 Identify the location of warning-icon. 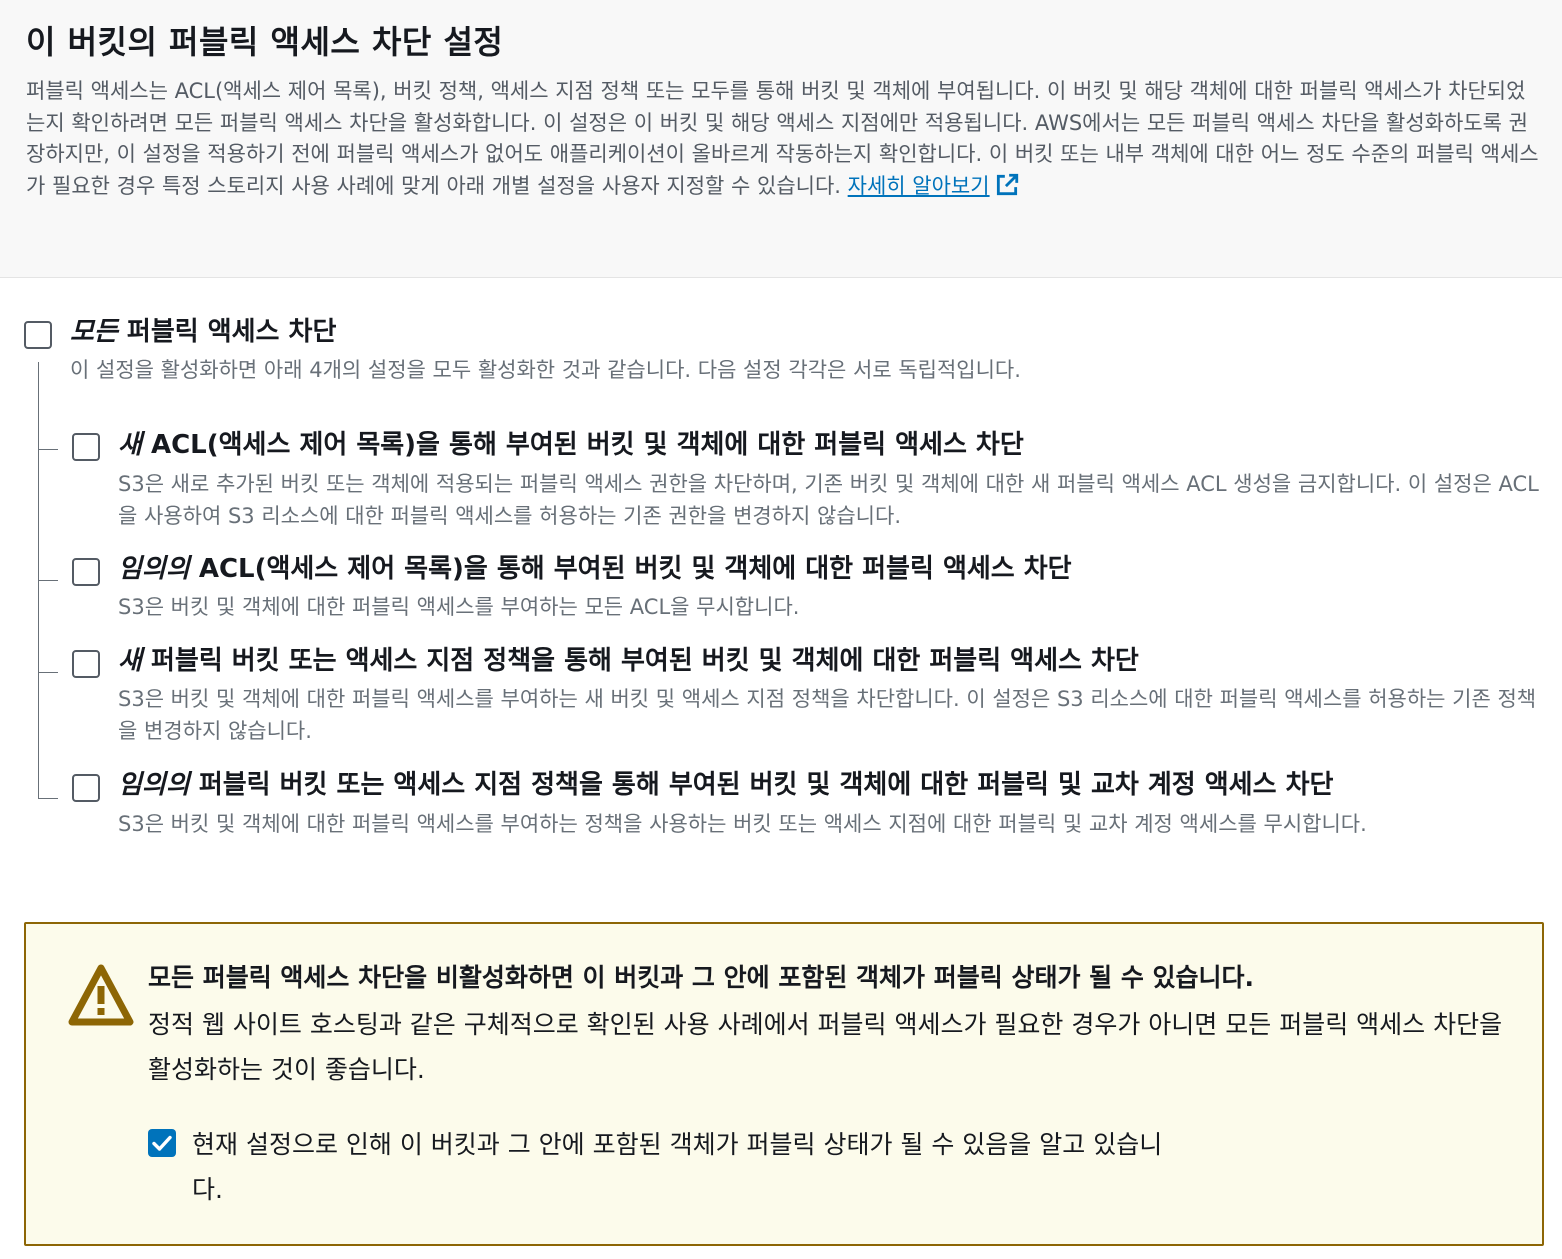
(101, 995).